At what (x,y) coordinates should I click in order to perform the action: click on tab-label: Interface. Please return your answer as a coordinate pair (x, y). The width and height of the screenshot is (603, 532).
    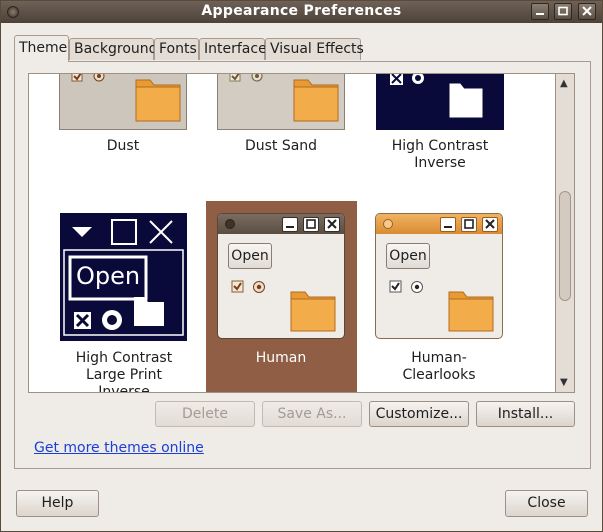
    Looking at the image, I should click on (235, 49).